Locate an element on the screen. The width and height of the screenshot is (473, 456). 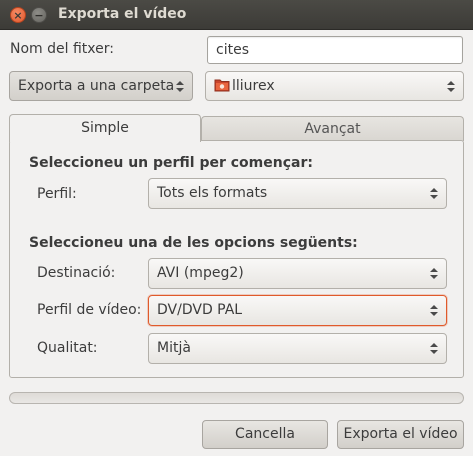
minimize-icon: − is located at coordinates (39, 15).